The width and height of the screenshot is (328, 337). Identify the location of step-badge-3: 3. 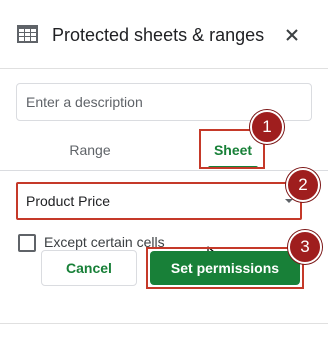
(305, 247).